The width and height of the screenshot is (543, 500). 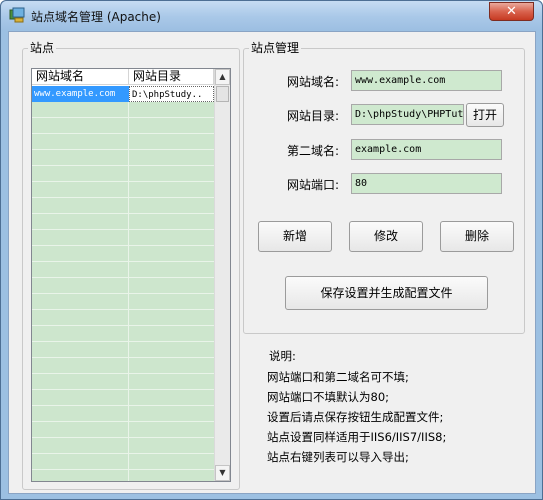 I want to click on note-line: 网站端口不填默认为80;, so click(x=328, y=397).